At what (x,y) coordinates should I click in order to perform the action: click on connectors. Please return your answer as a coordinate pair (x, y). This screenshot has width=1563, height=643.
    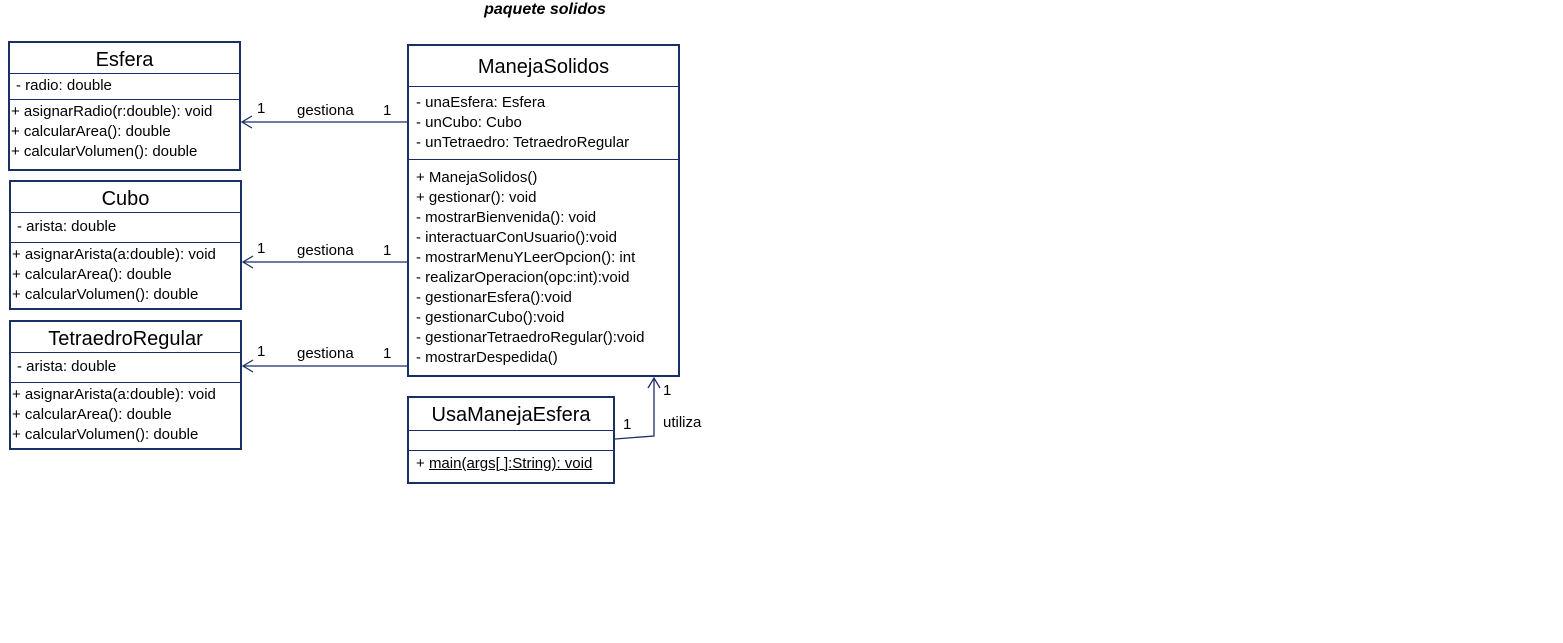
    Looking at the image, I should click on (450, 277).